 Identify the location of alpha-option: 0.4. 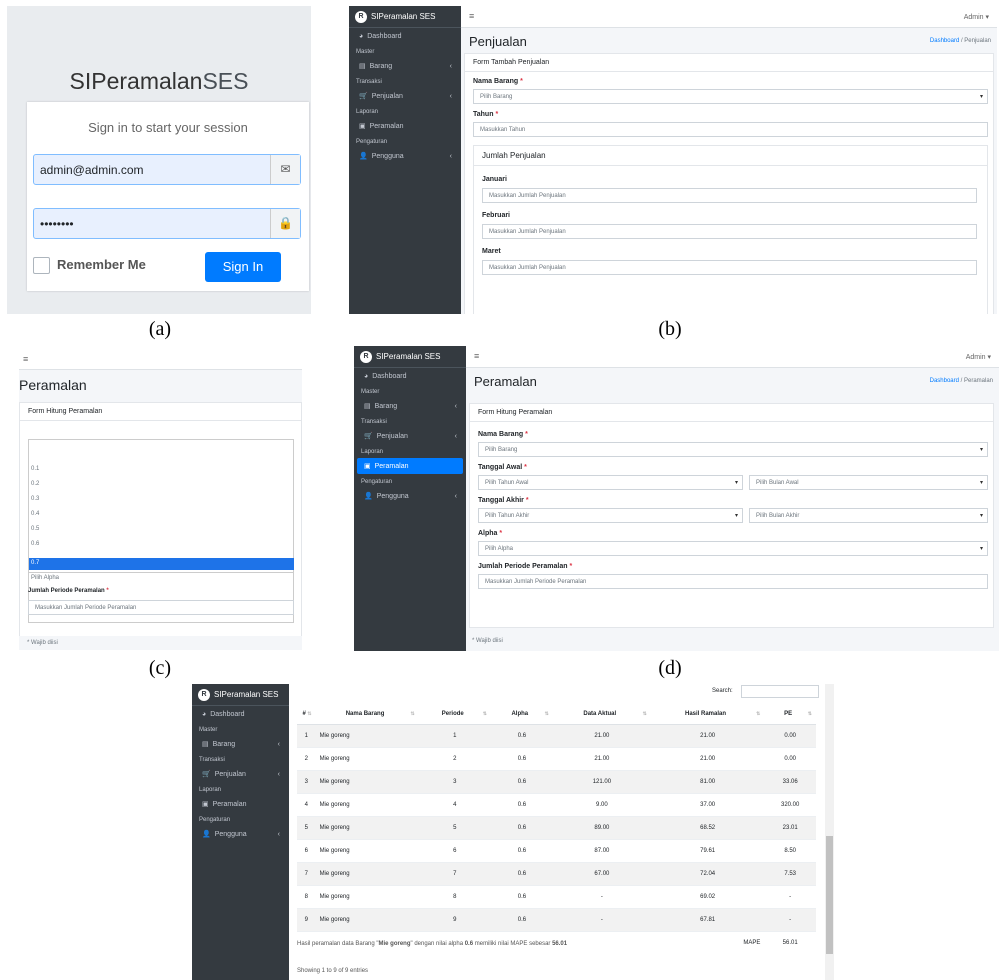
(161, 515).